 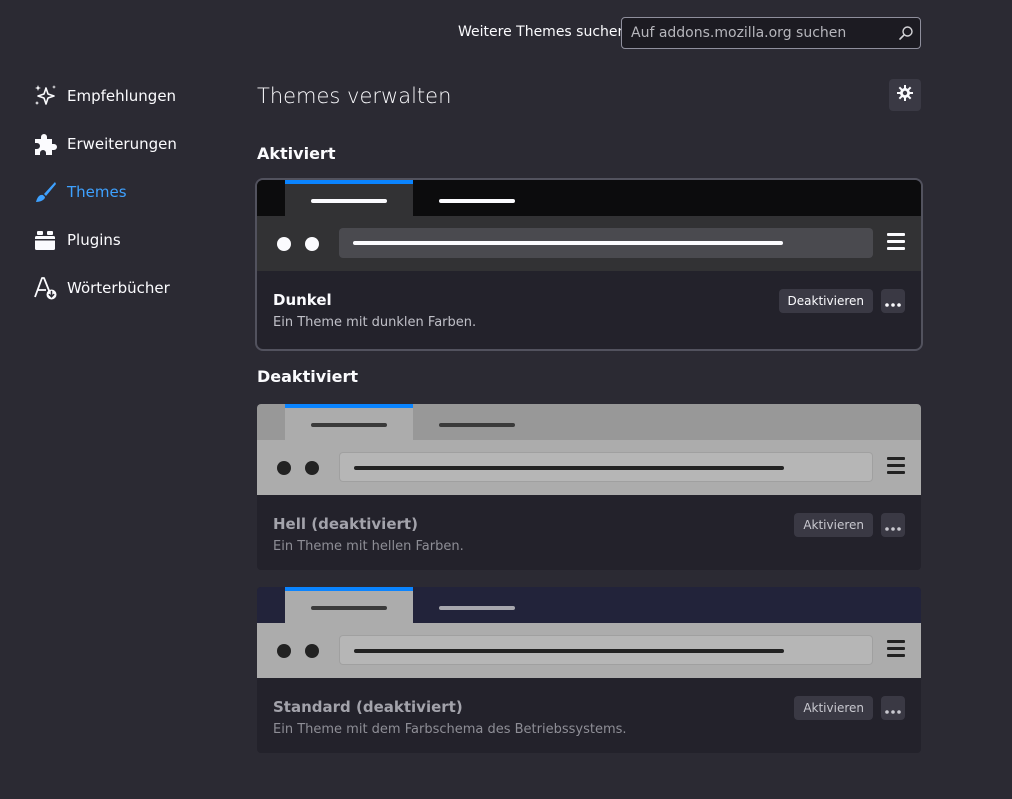 What do you see at coordinates (308, 376) in the screenshot?
I see `section-title-disabled: Deaktiviert` at bounding box center [308, 376].